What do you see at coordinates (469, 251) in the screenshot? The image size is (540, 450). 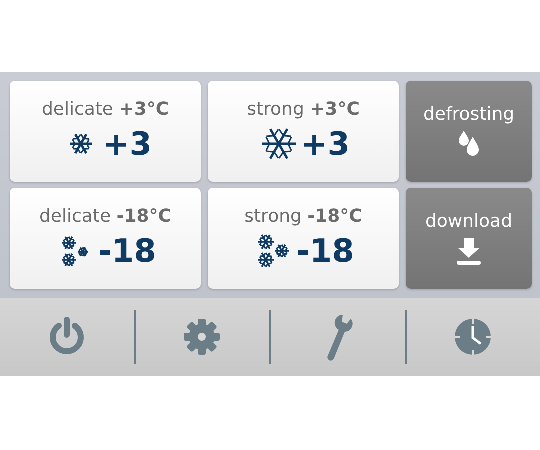 I see `download-icon` at bounding box center [469, 251].